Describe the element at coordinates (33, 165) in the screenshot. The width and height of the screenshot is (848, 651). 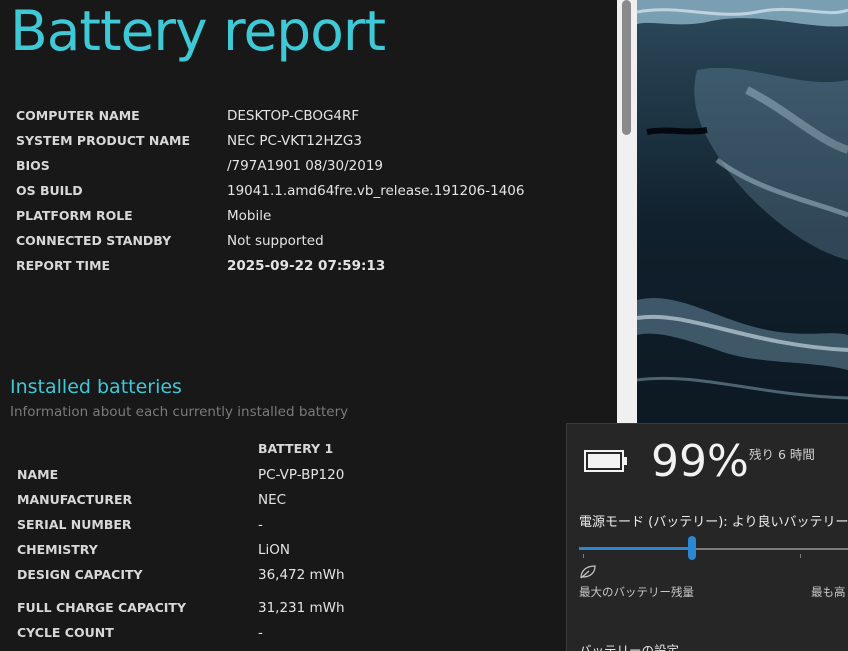
I see `info-key: BIOS` at that location.